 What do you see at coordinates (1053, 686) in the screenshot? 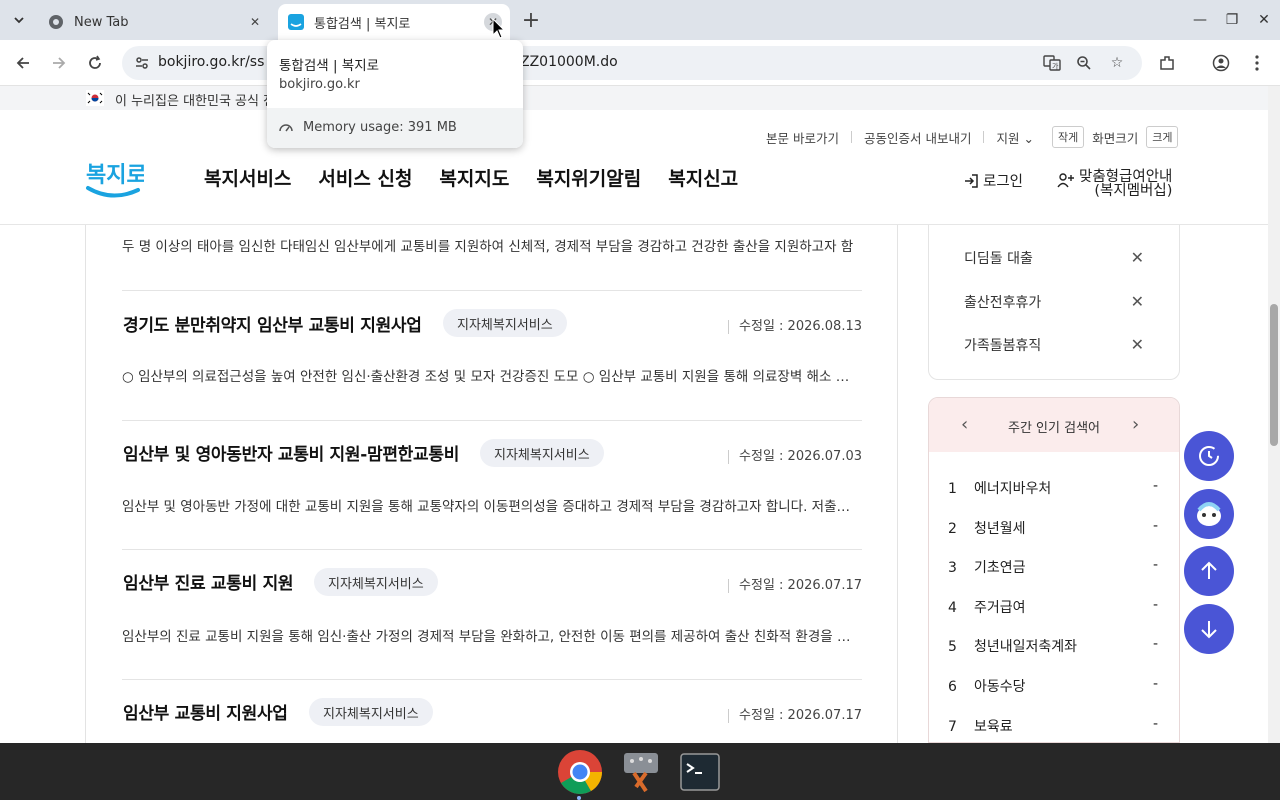
I see `popular-item: 6 아동수당 -` at bounding box center [1053, 686].